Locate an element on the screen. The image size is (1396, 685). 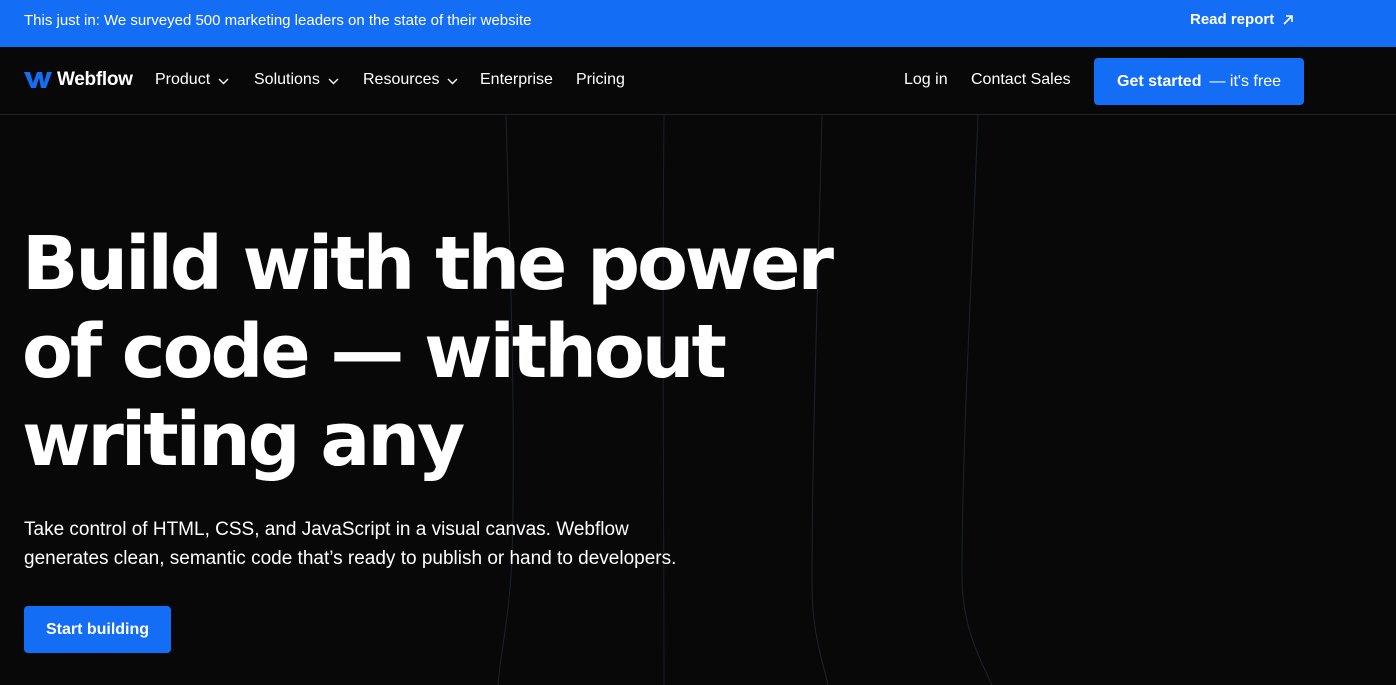
login-link: Log in is located at coordinates (926, 80).